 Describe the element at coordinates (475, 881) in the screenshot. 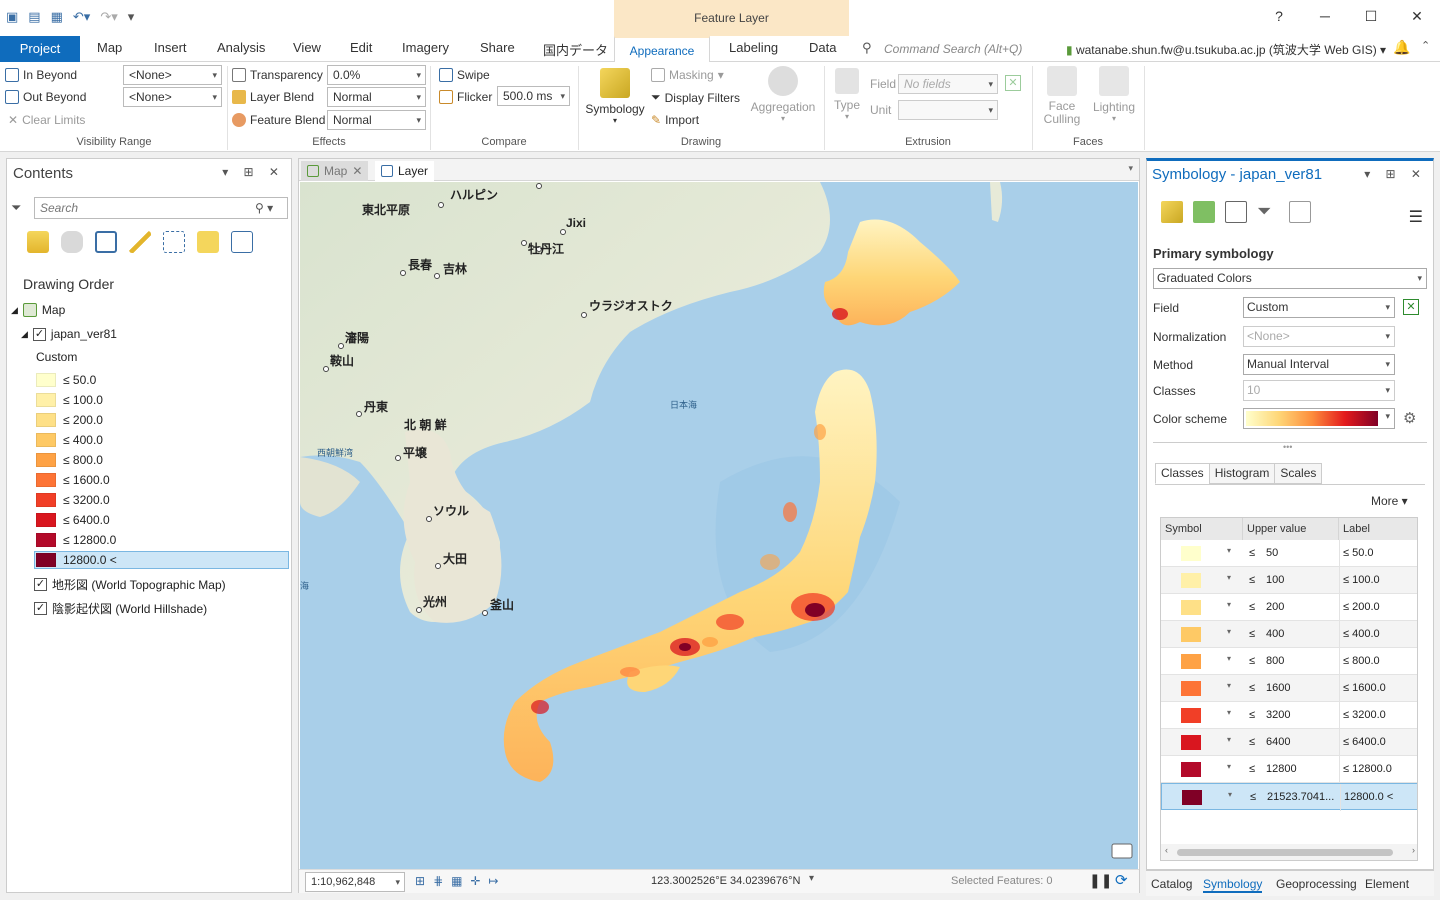

I see `snapping-icon: ✛` at that location.